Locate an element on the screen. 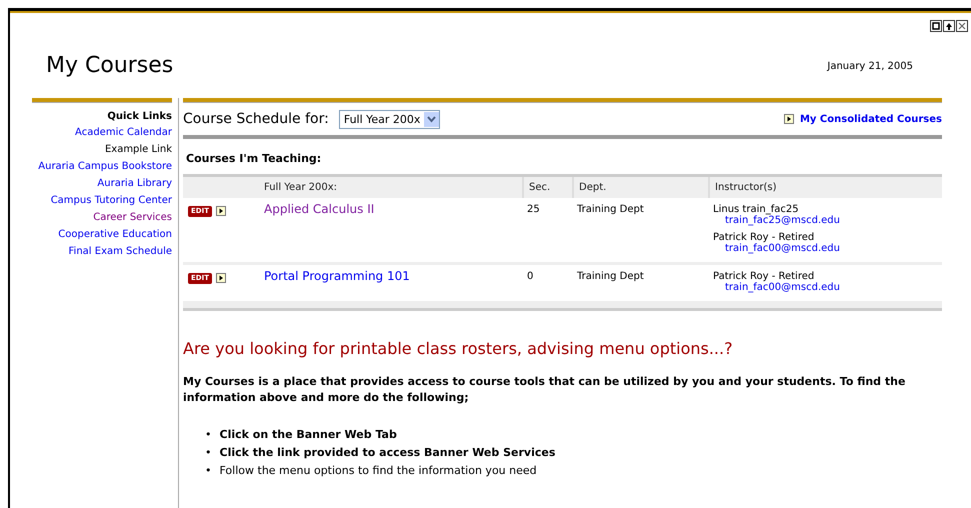 This screenshot has height=508, width=971. schedule-label: Course Schedule for: is located at coordinates (256, 119).